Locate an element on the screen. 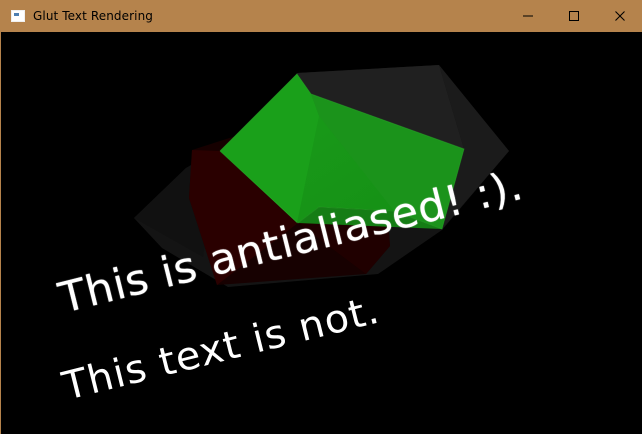 The image size is (642, 434). window-controls is located at coordinates (573, 16).